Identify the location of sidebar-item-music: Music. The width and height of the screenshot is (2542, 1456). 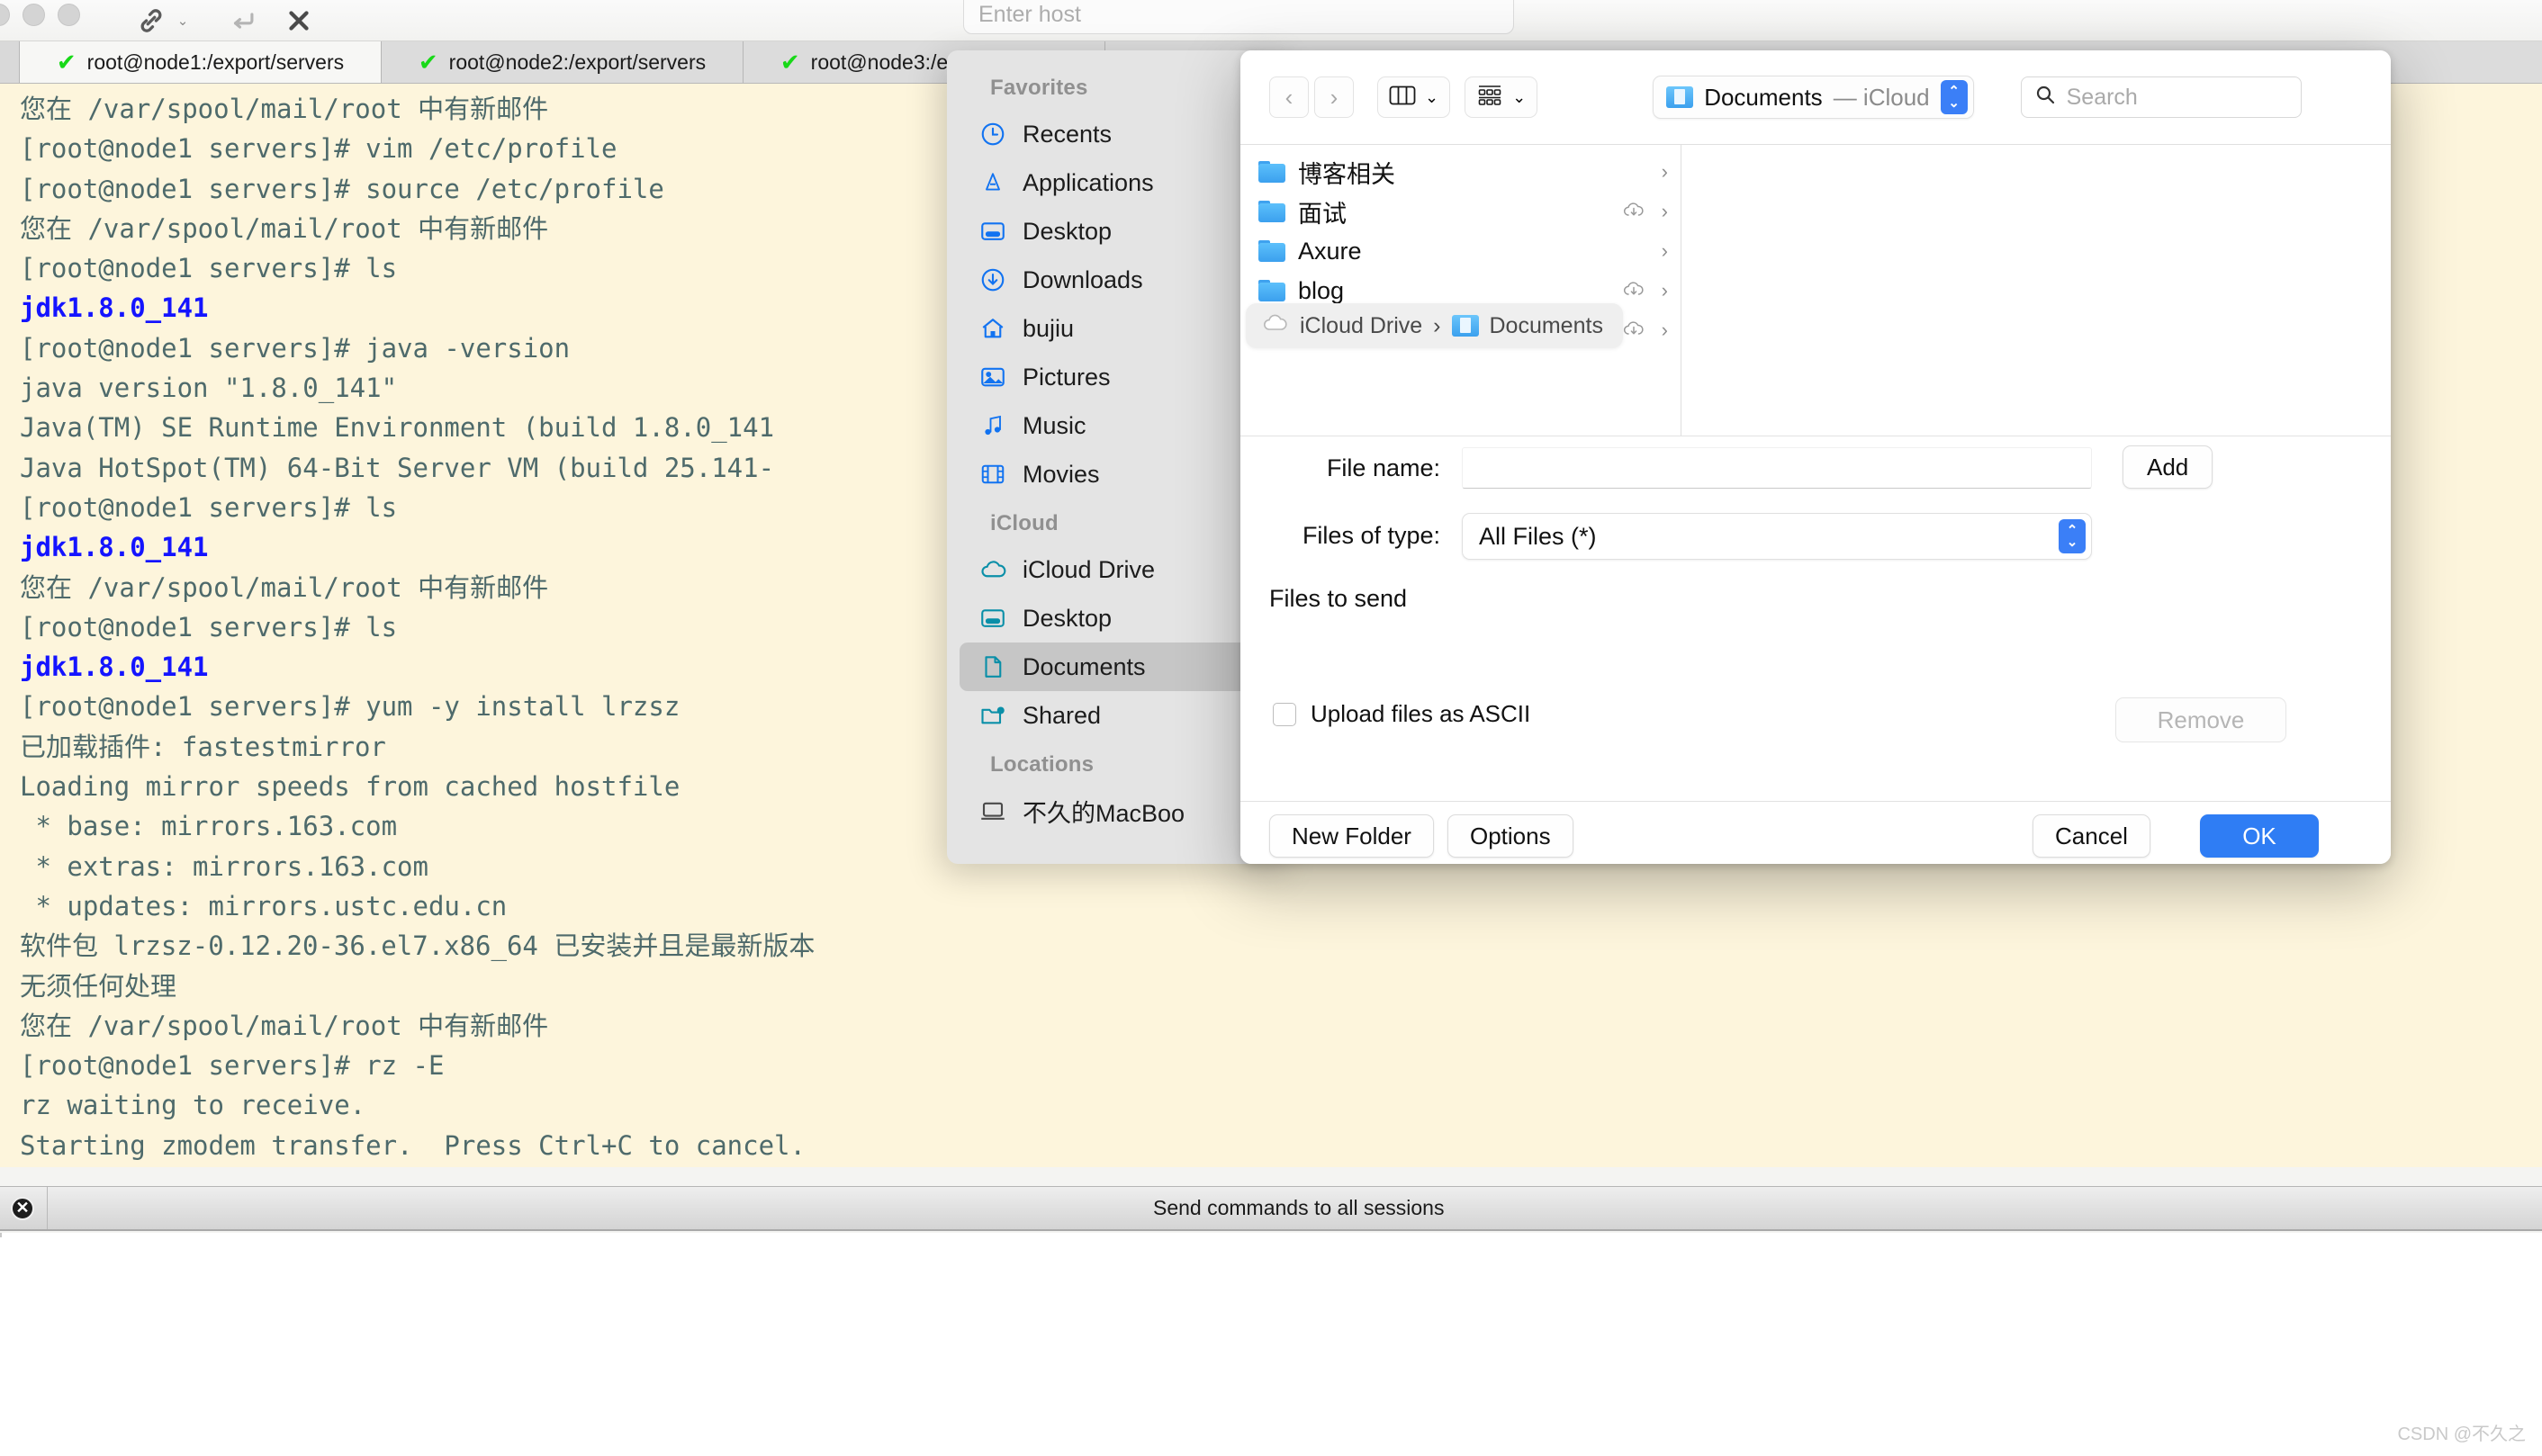
(1117, 425).